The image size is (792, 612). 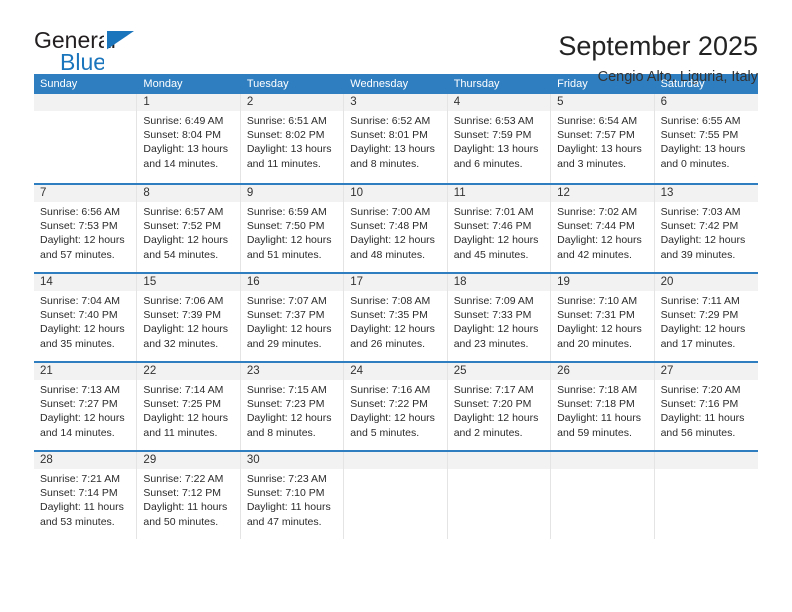 What do you see at coordinates (85, 460) in the screenshot?
I see `day-number: 28` at bounding box center [85, 460].